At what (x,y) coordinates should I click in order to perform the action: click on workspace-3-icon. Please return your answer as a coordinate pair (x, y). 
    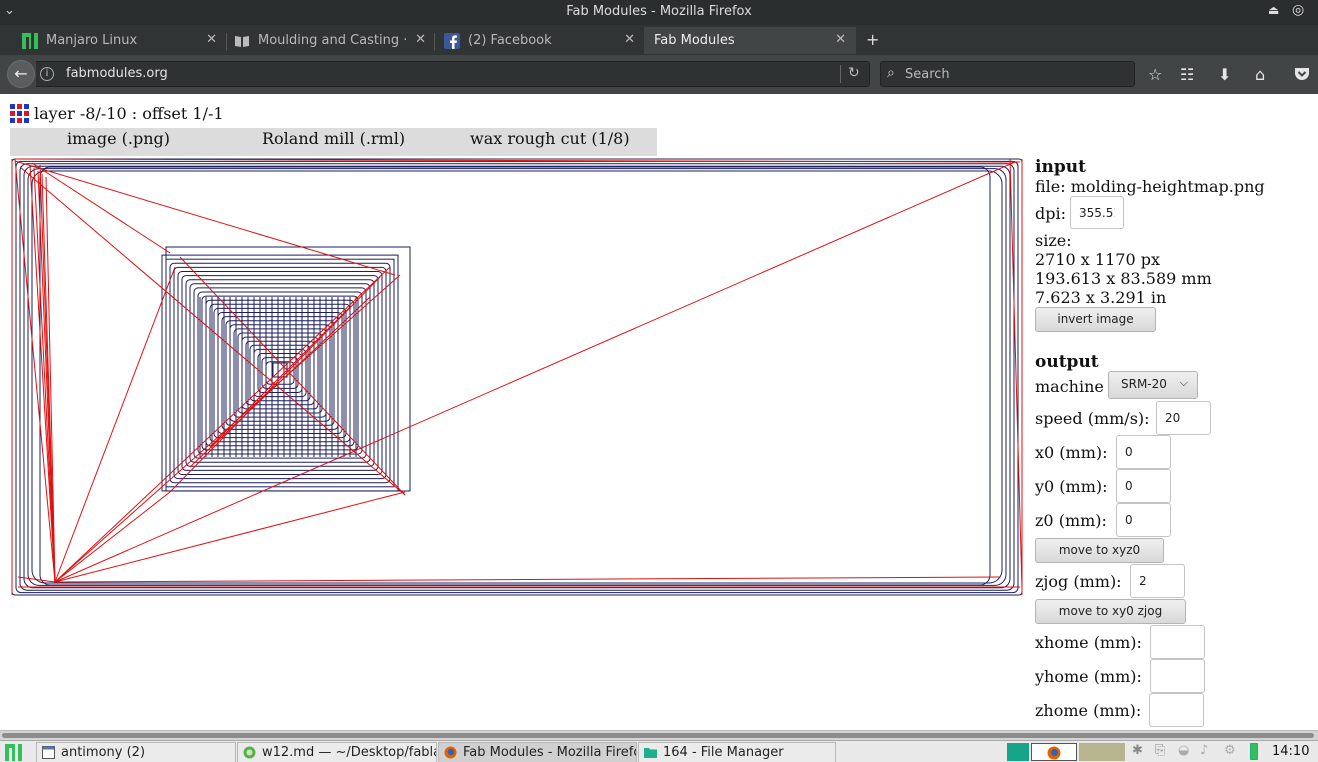
    Looking at the image, I should click on (1102, 752).